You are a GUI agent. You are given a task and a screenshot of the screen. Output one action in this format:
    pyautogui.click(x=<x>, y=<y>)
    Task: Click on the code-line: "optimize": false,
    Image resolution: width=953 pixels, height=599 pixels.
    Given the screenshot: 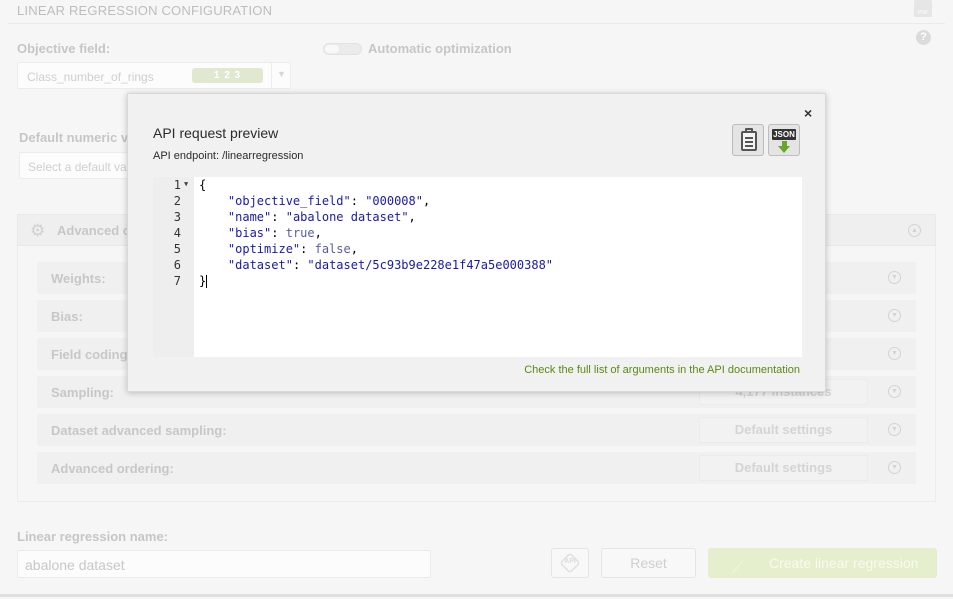 What is the action you would take?
    pyautogui.click(x=292, y=249)
    